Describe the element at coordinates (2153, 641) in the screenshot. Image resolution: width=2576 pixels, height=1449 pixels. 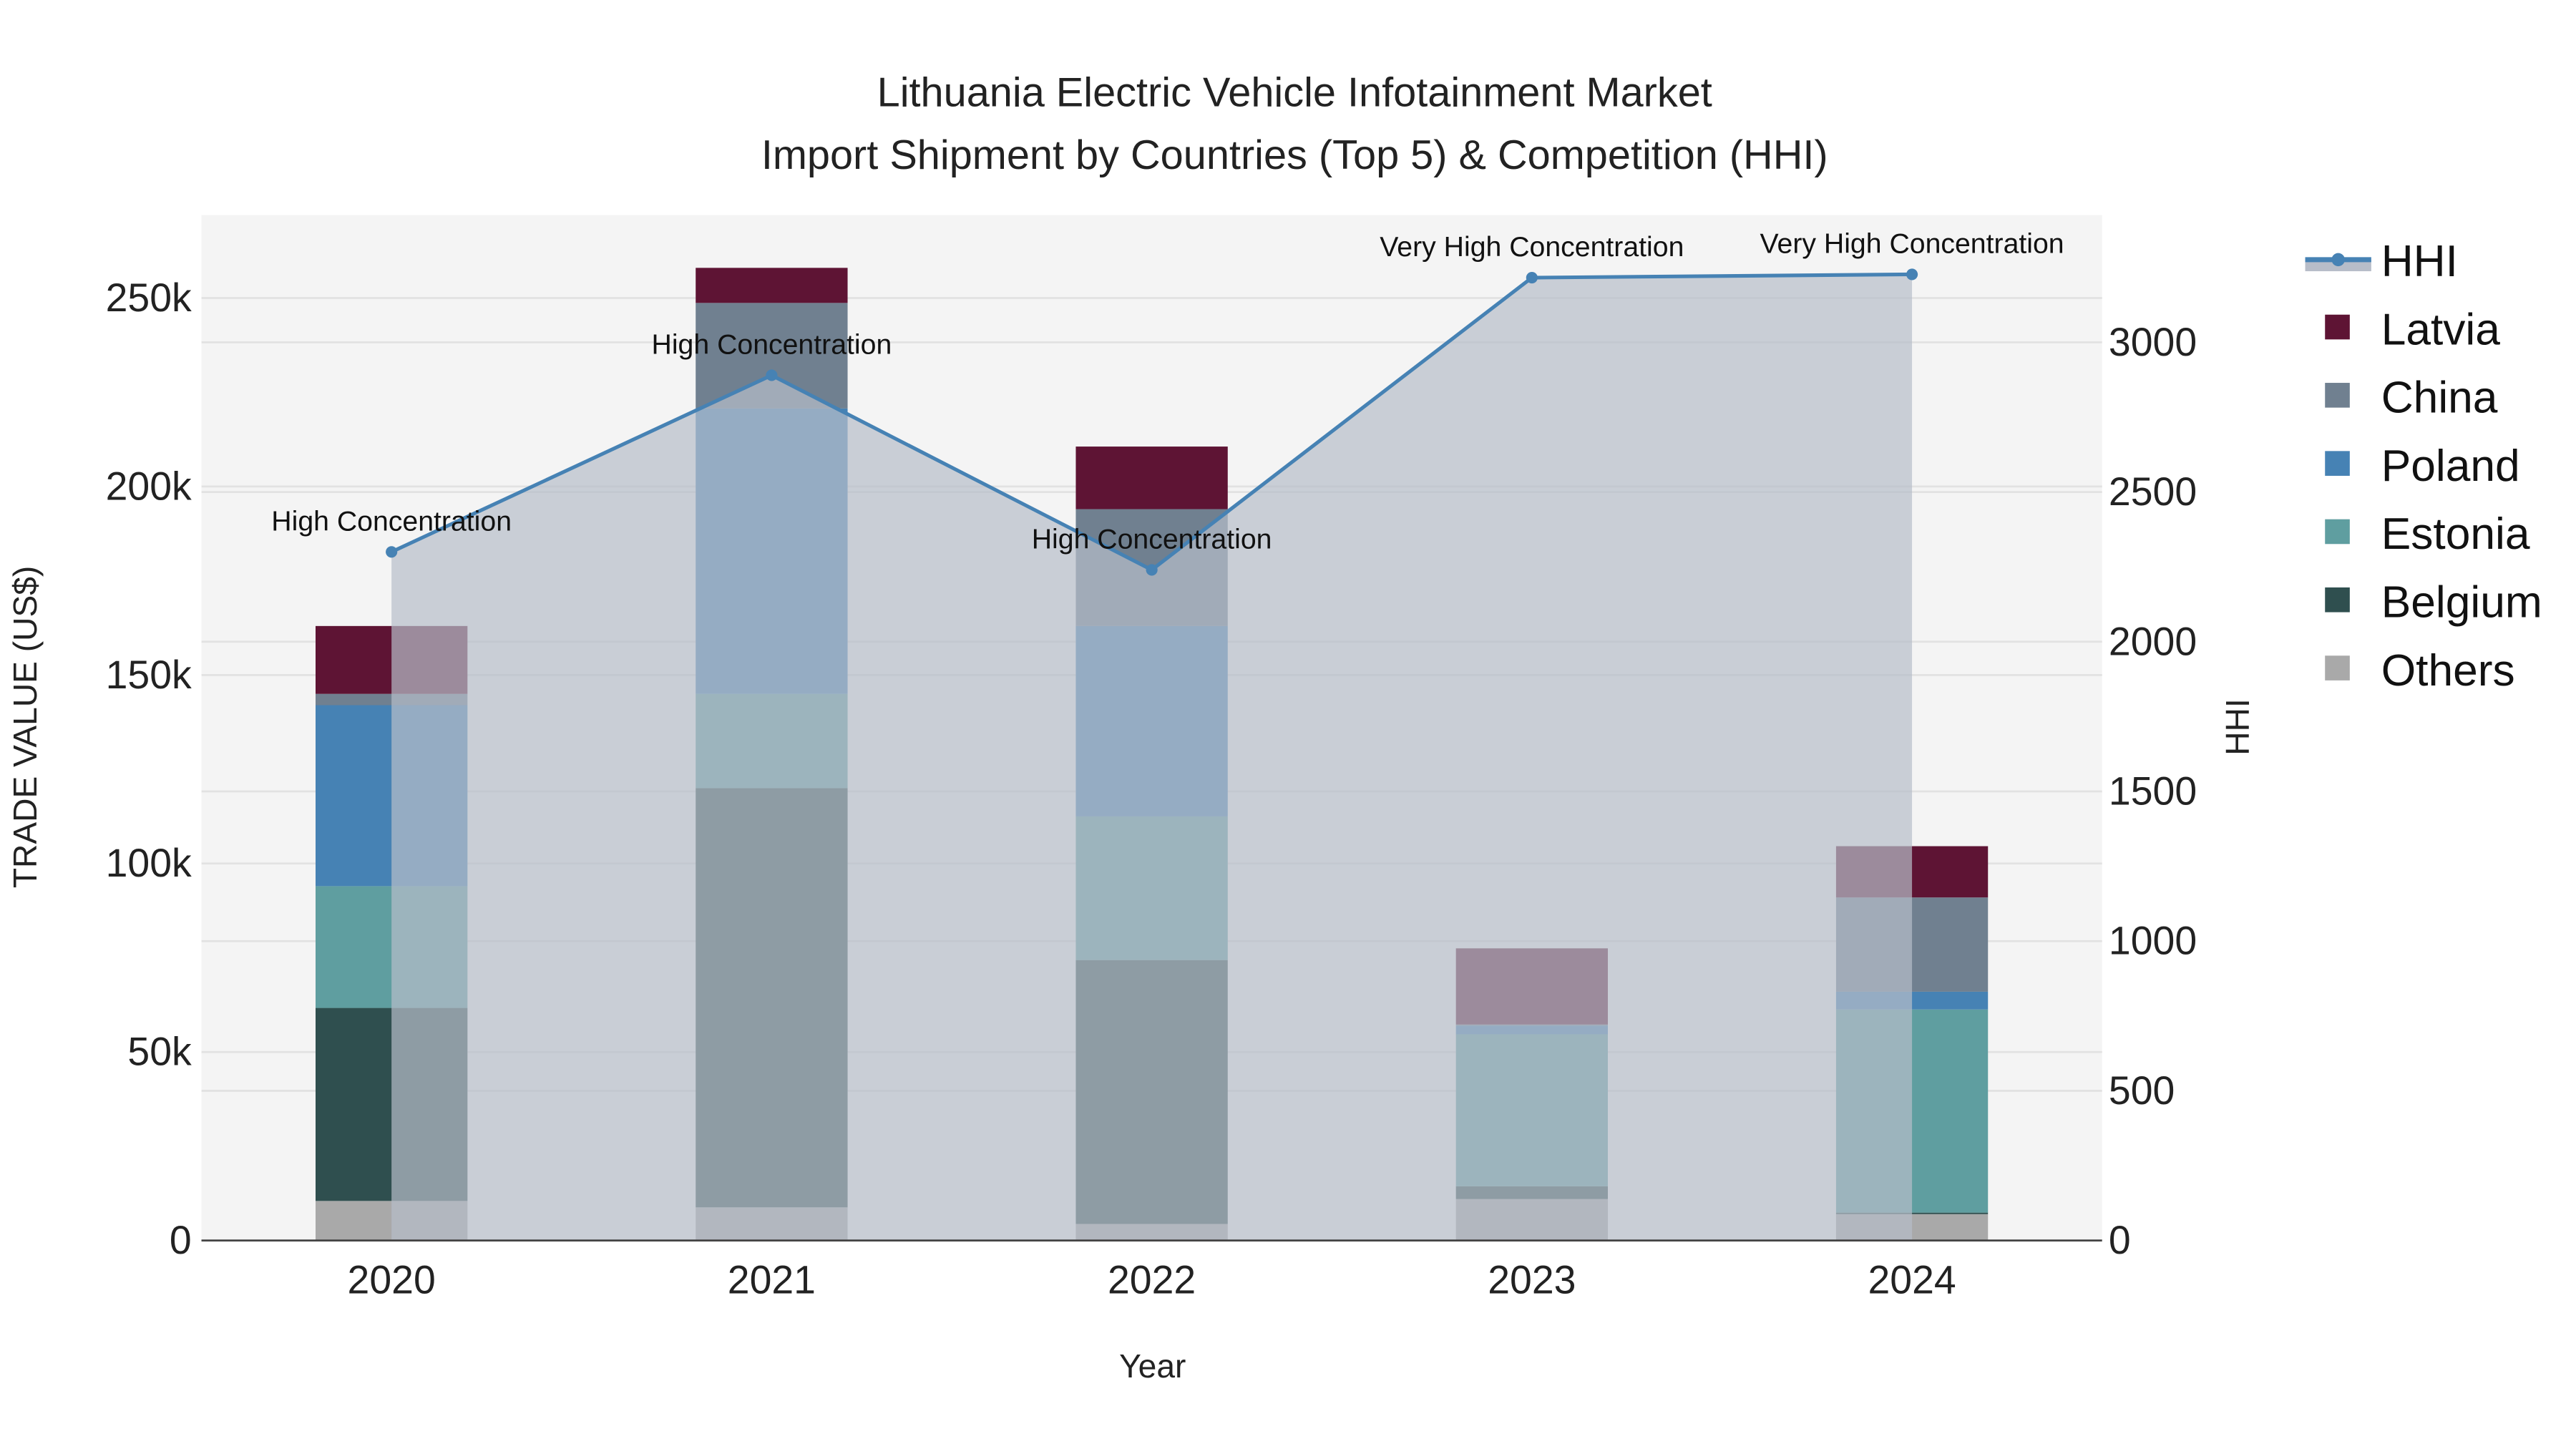
I see `y2-tick-label: 2000` at that location.